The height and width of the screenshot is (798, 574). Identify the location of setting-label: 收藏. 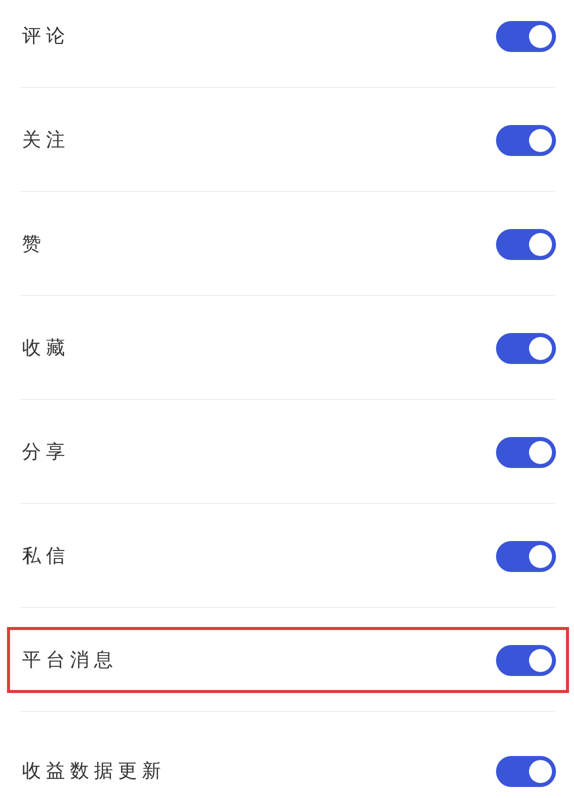
(46, 348).